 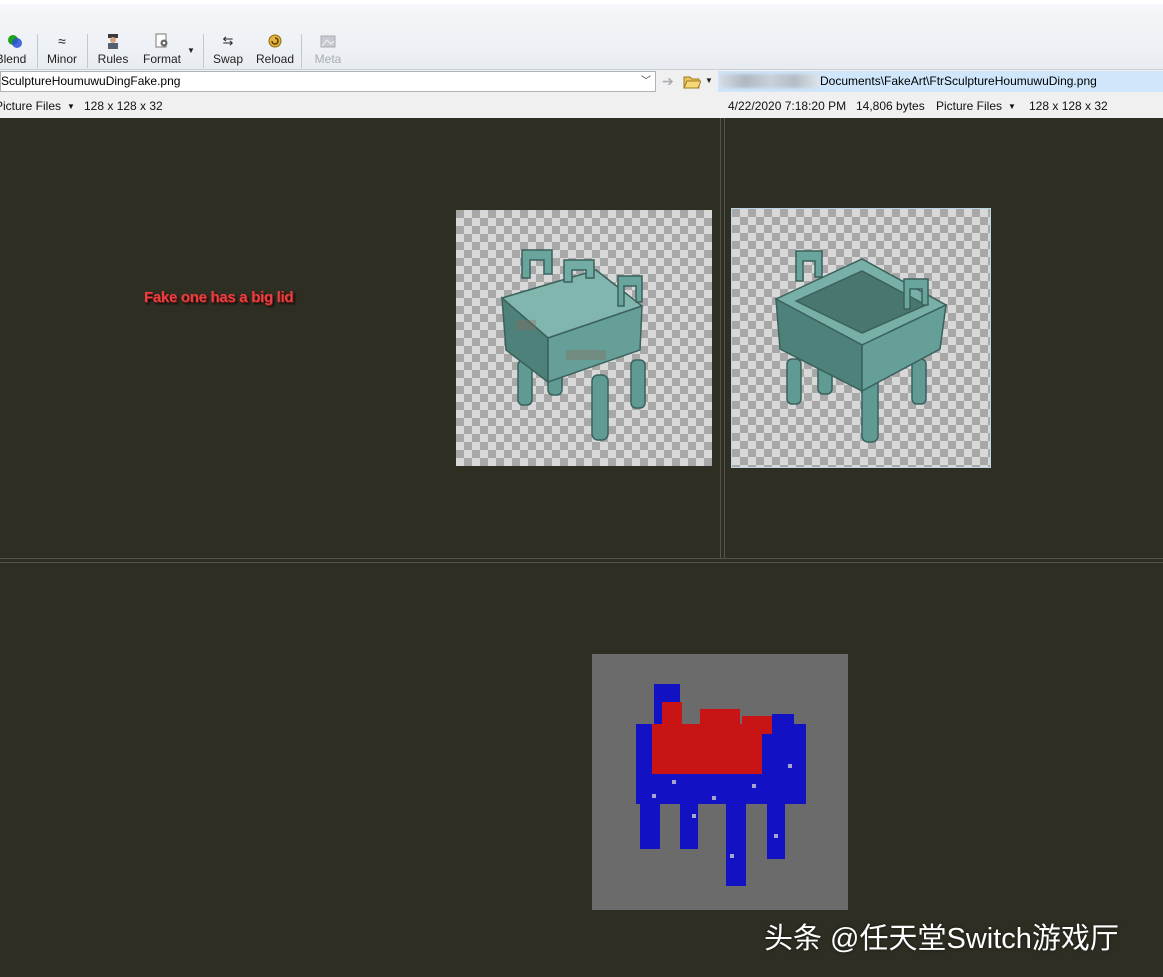 I want to click on meta-icon, so click(x=328, y=41).